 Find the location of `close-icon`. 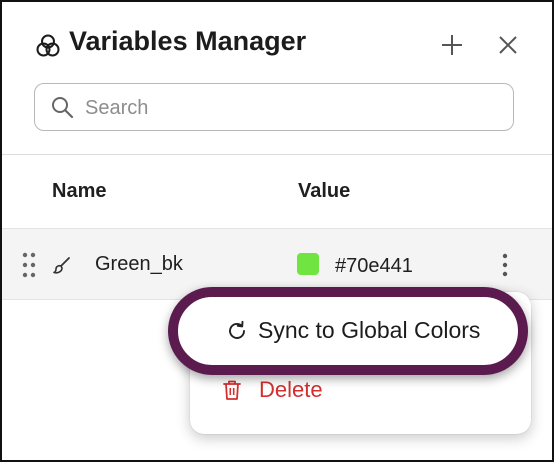

close-icon is located at coordinates (508, 45).